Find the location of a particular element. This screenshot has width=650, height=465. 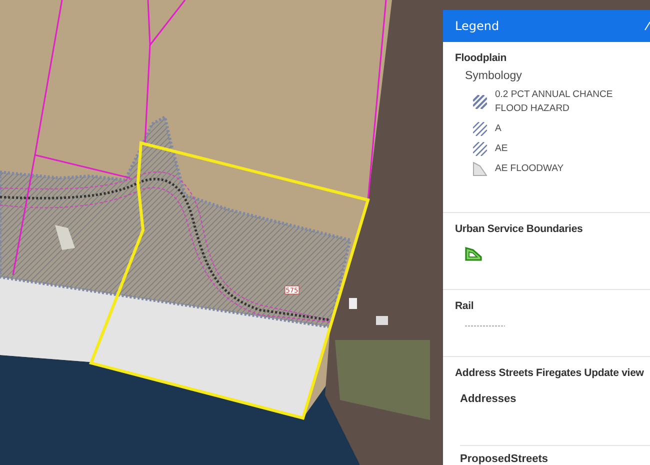

layer-title: Address Streets Firegates Update view is located at coordinates (550, 373).